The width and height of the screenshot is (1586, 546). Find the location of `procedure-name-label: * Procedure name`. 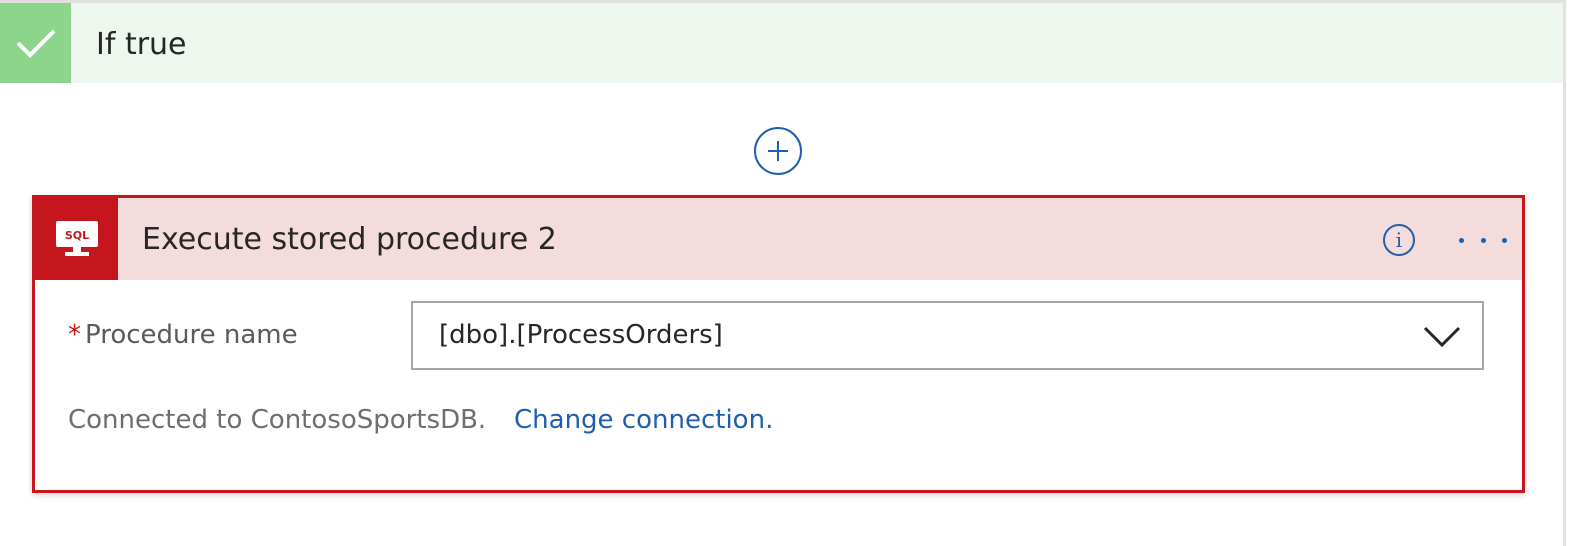

procedure-name-label: * Procedure name is located at coordinates (183, 335).